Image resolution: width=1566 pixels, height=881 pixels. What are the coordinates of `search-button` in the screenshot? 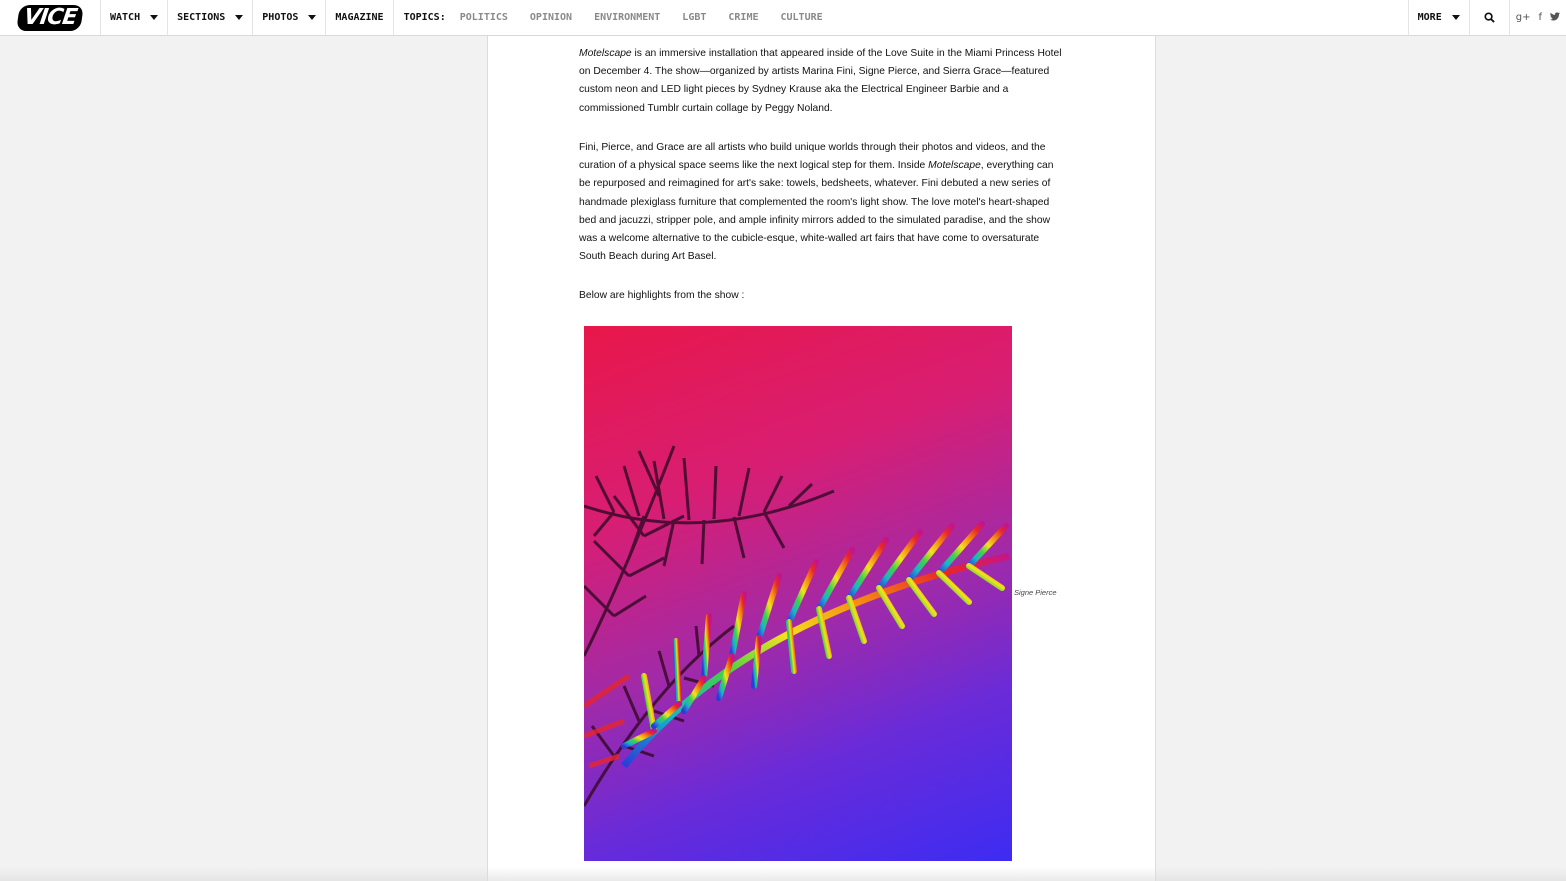 It's located at (1490, 17).